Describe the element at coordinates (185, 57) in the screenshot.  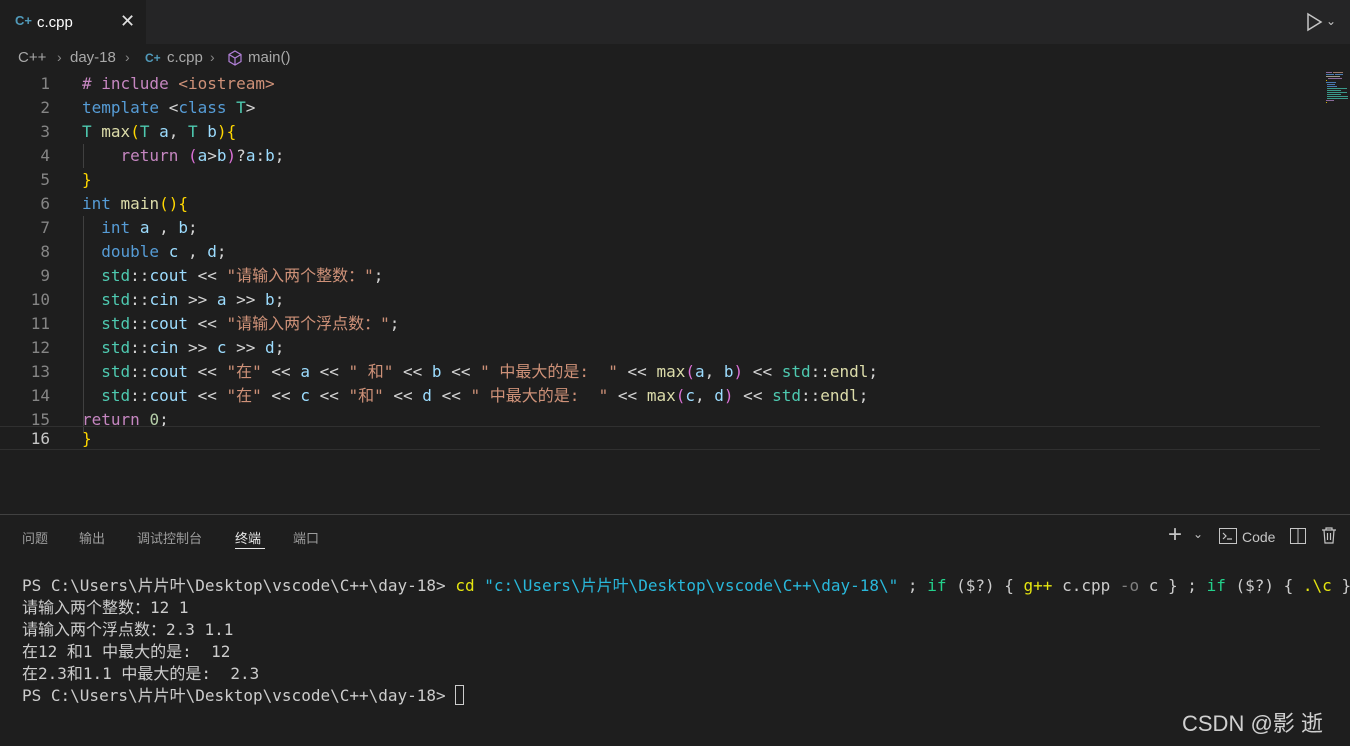
I see `breadcrumb-item-file: c.cpp` at that location.